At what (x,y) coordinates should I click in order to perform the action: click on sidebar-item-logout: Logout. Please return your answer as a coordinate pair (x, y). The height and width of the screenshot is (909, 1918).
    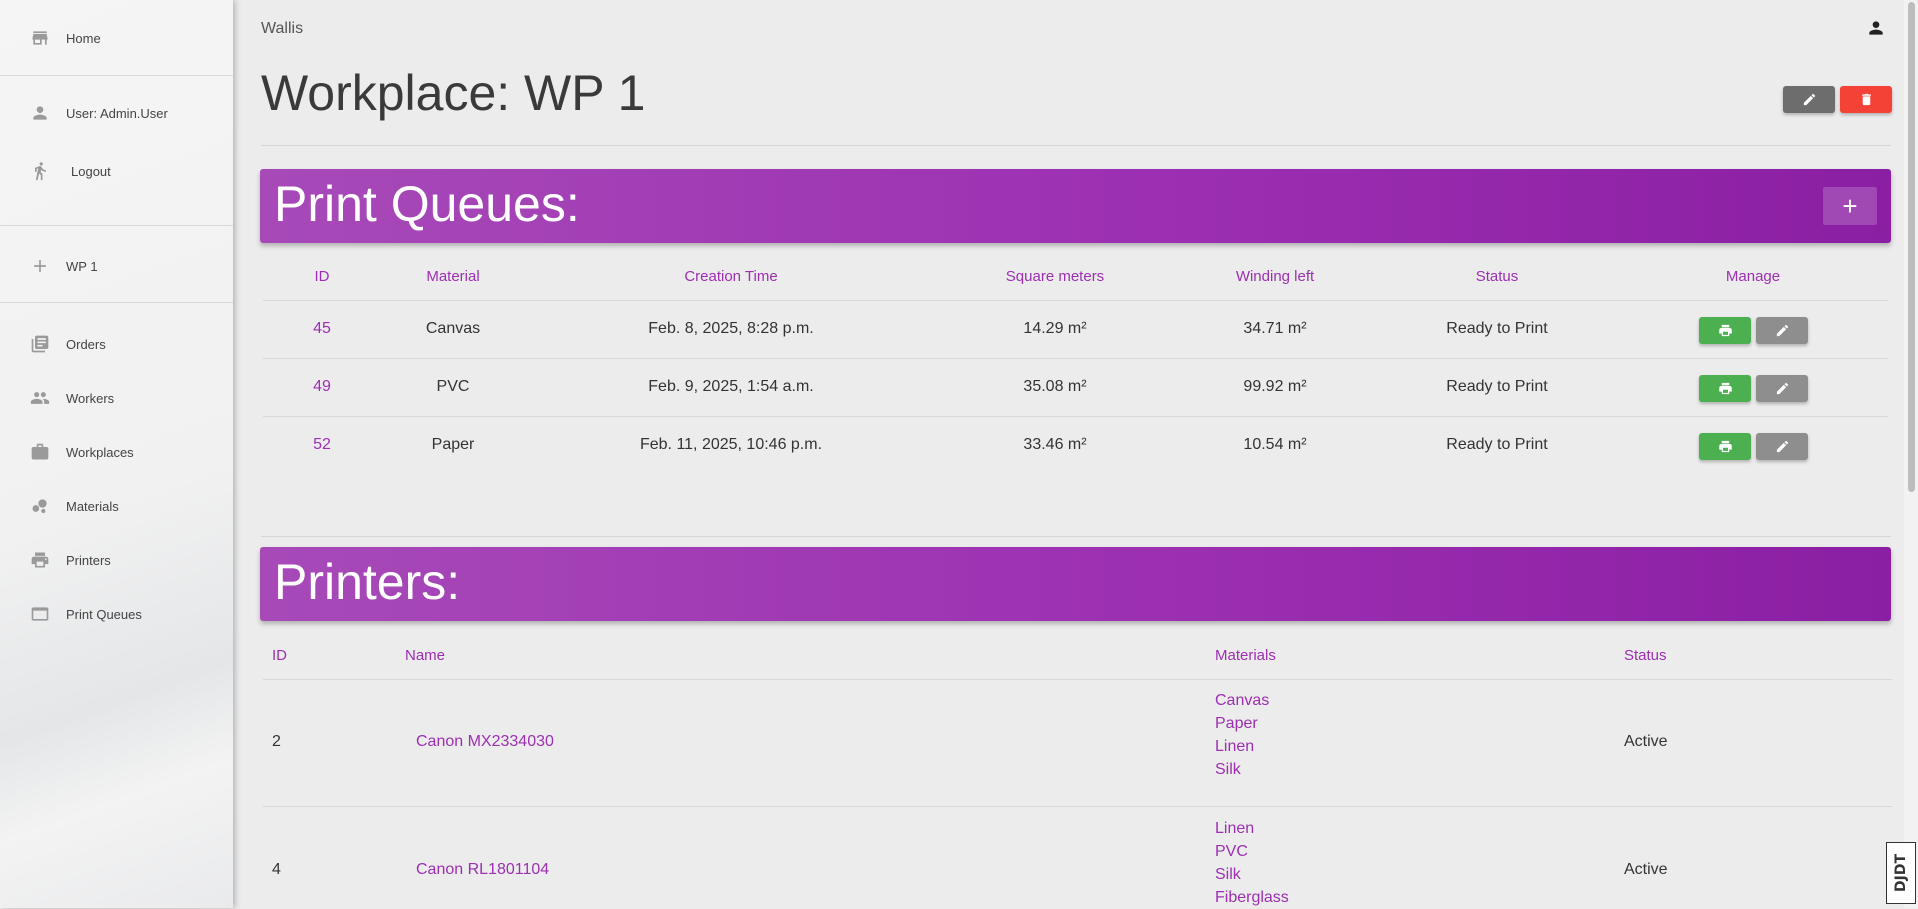
    Looking at the image, I should click on (116, 171).